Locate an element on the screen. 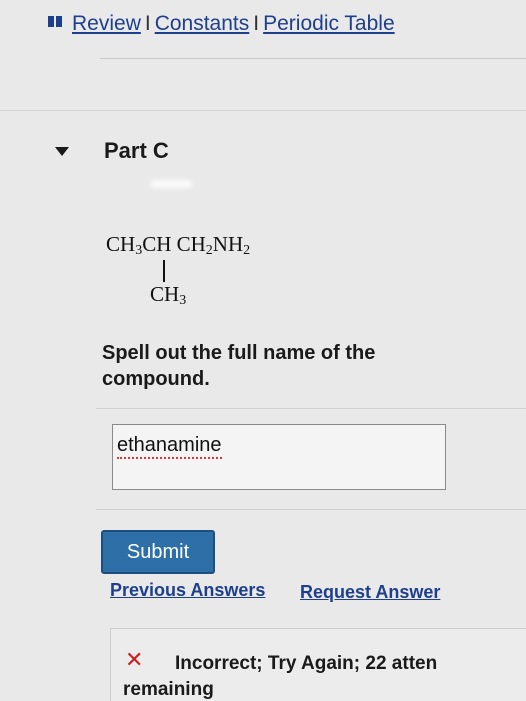 This screenshot has width=526, height=701. constants-link: Constants is located at coordinates (202, 23).